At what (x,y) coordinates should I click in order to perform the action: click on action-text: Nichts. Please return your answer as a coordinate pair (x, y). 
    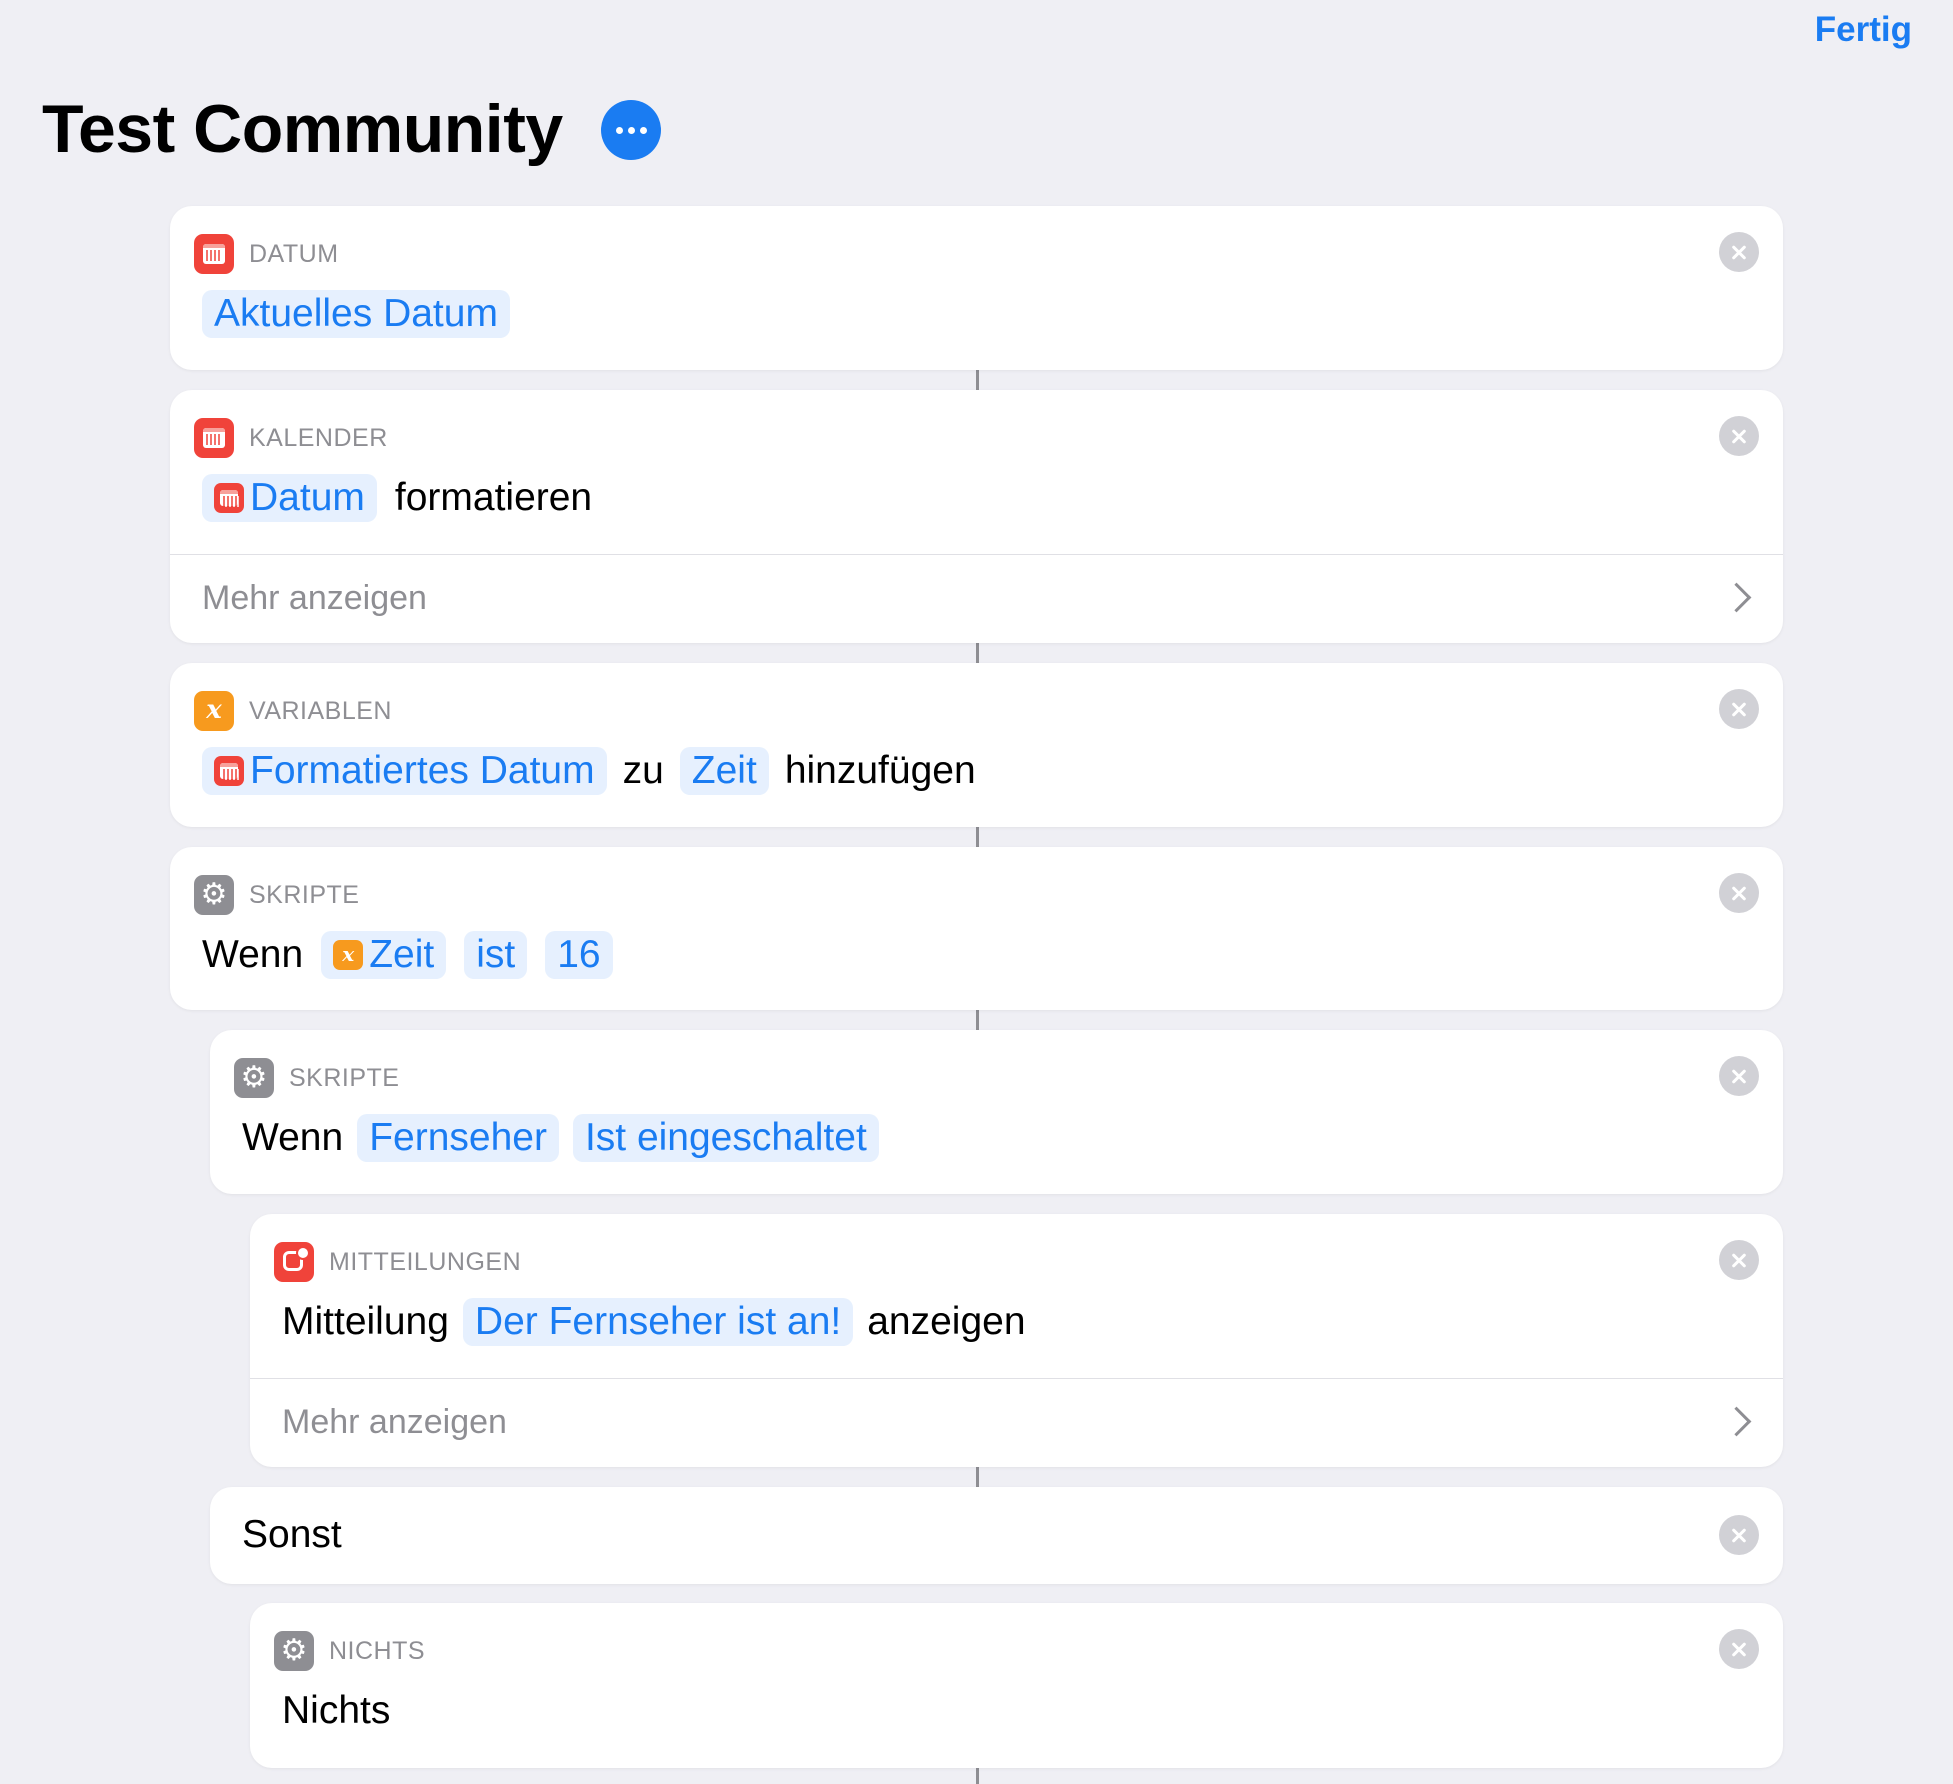
    Looking at the image, I should click on (336, 1710).